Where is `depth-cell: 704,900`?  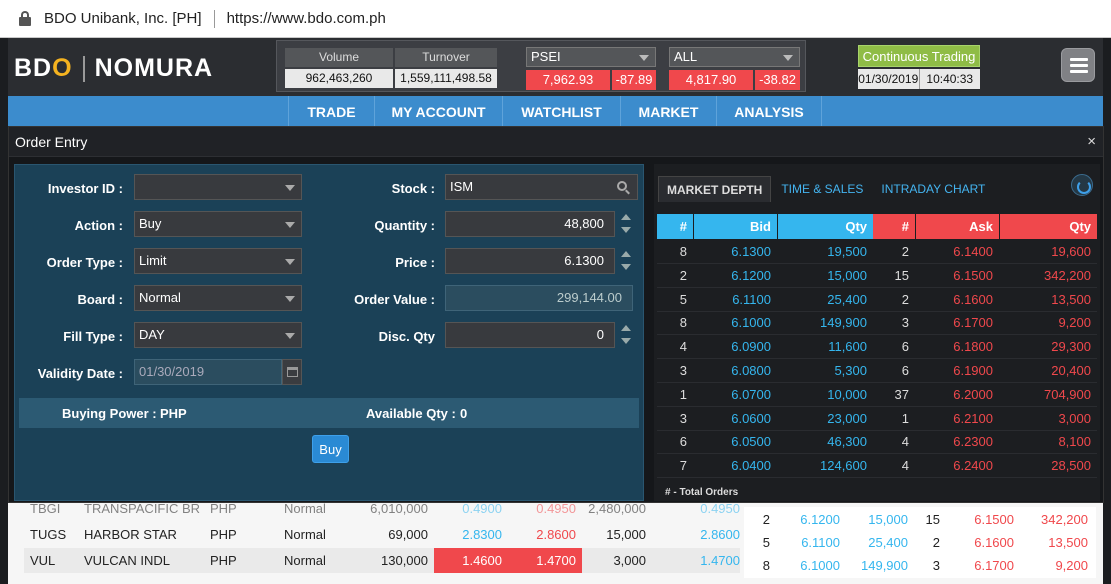
depth-cell: 704,900 is located at coordinates (1067, 394).